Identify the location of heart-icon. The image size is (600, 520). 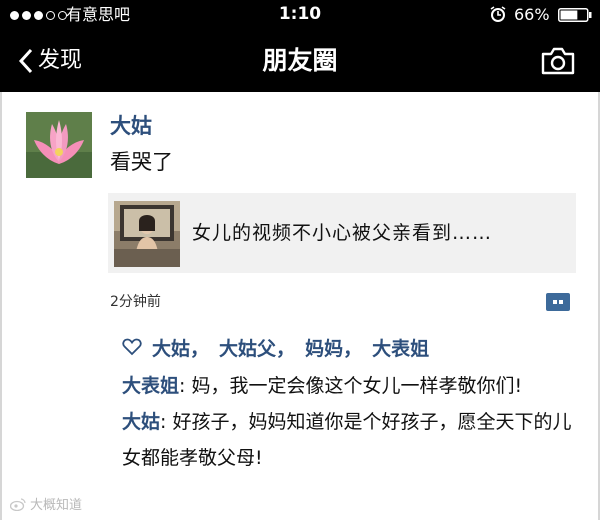
(132, 347).